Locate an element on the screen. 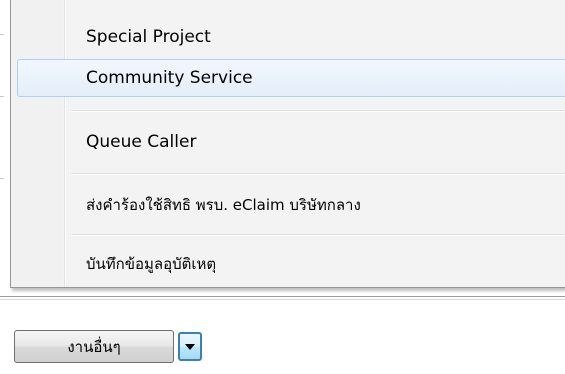  menu-item-queue-caller: Queue Caller is located at coordinates (289, 142).